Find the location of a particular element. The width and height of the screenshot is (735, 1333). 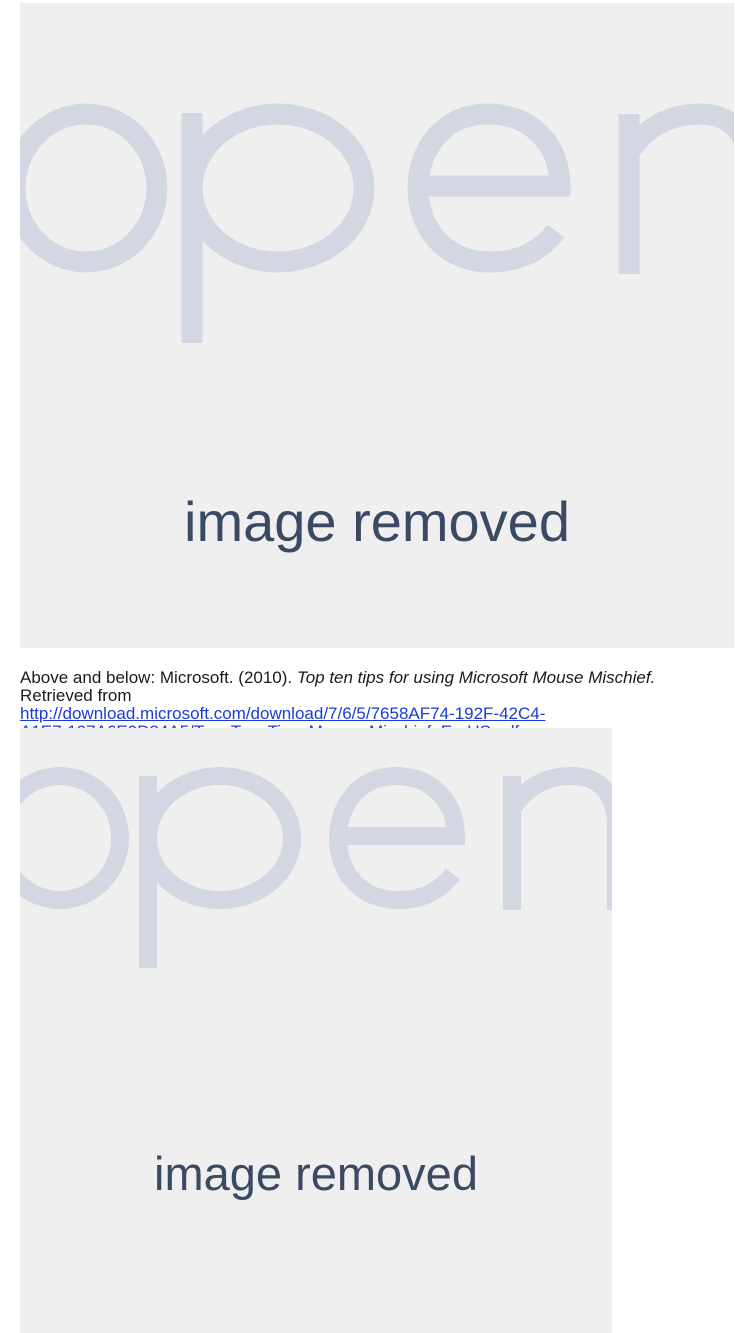

open-watermark is located at coordinates (316, 867).